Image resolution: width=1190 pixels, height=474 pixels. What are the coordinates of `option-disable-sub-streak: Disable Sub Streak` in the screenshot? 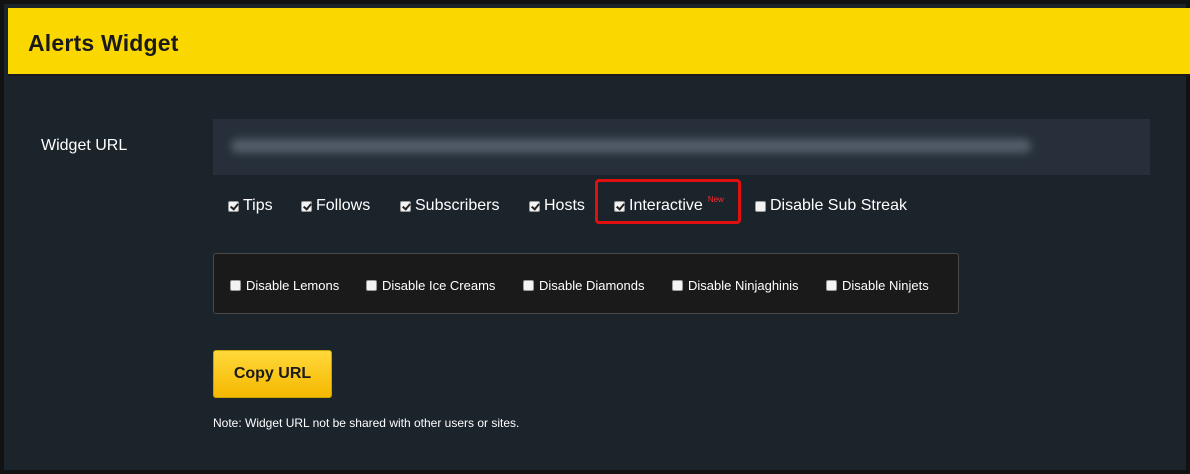 It's located at (831, 206).